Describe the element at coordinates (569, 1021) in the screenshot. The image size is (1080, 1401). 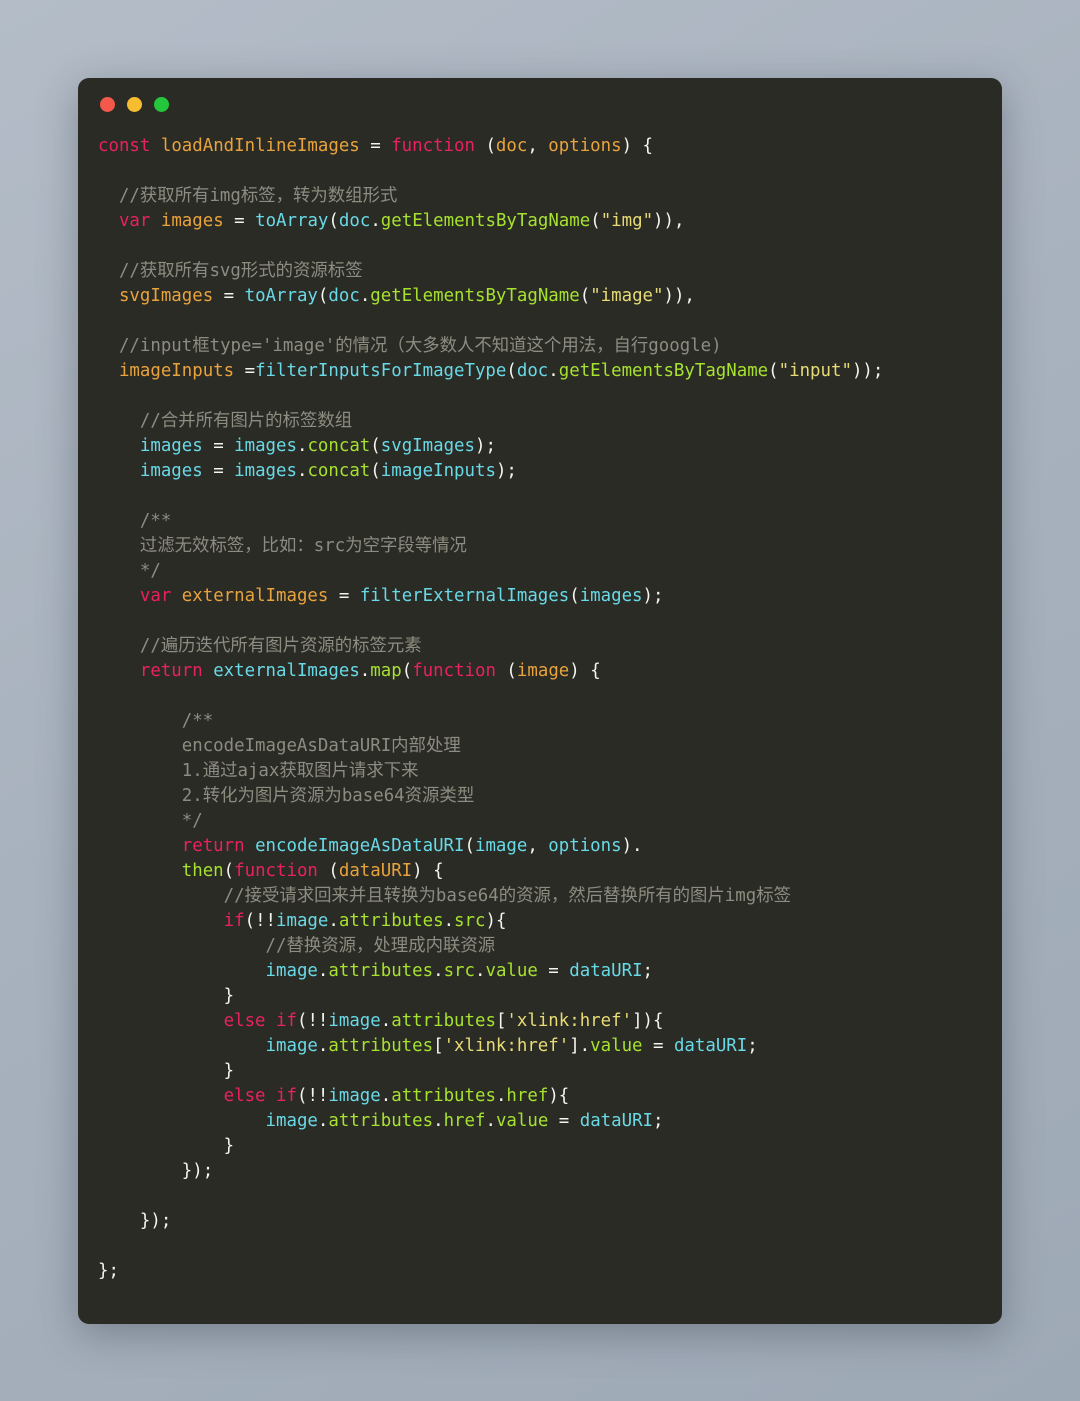
I see `code-token: 'xlink:href'` at that location.